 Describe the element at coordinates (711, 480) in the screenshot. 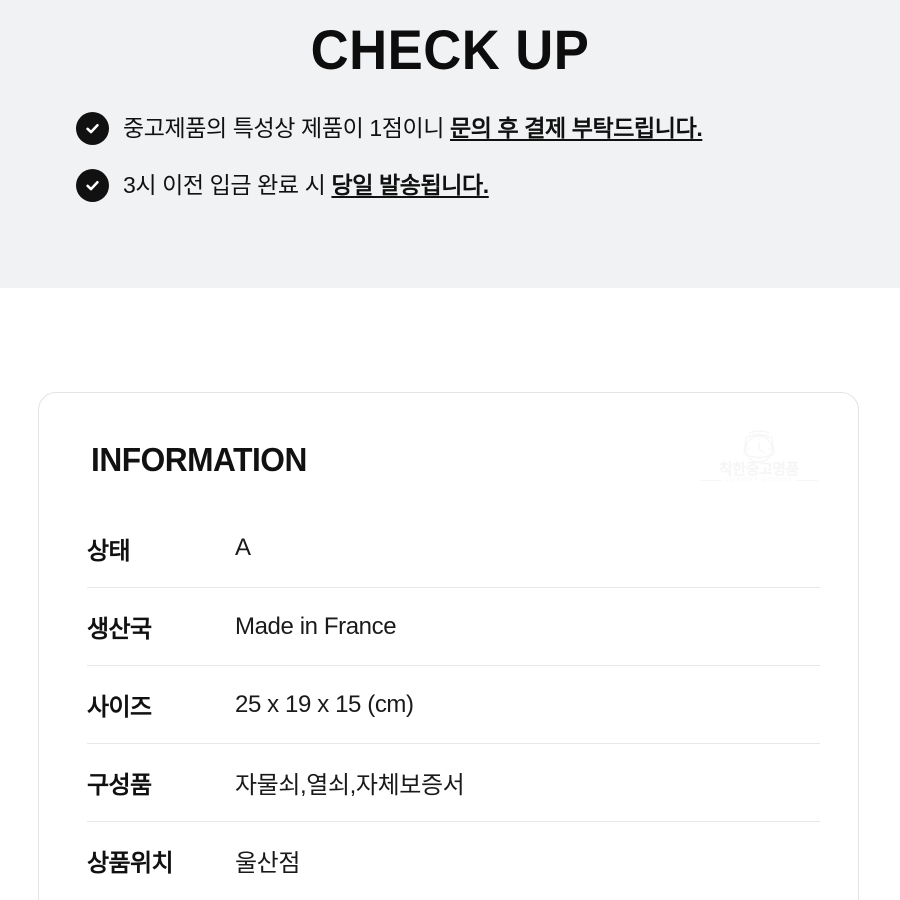

I see `watermark-rule-left` at that location.